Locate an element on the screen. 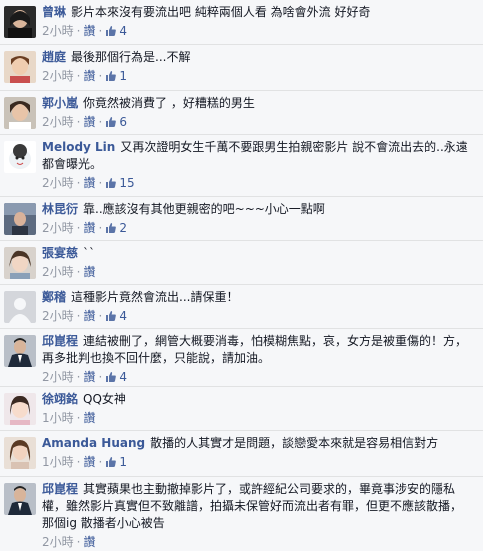 This screenshot has width=483, height=551. comment-author: Amanda Huang is located at coordinates (93, 443).